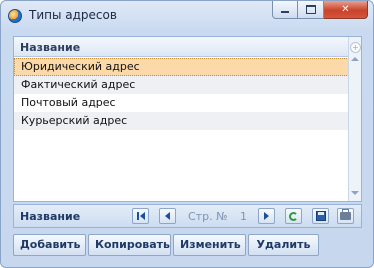 This screenshot has width=374, height=268. What do you see at coordinates (73, 15) in the screenshot?
I see `window-title: Типы адресов` at bounding box center [73, 15].